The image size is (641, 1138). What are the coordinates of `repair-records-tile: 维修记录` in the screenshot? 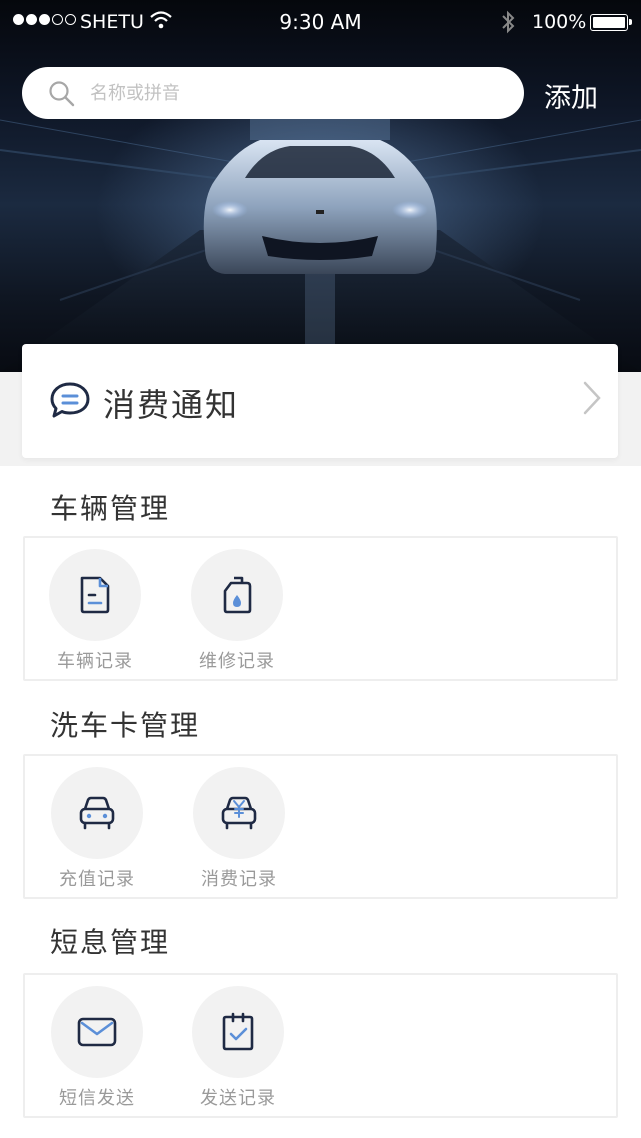 It's located at (237, 611).